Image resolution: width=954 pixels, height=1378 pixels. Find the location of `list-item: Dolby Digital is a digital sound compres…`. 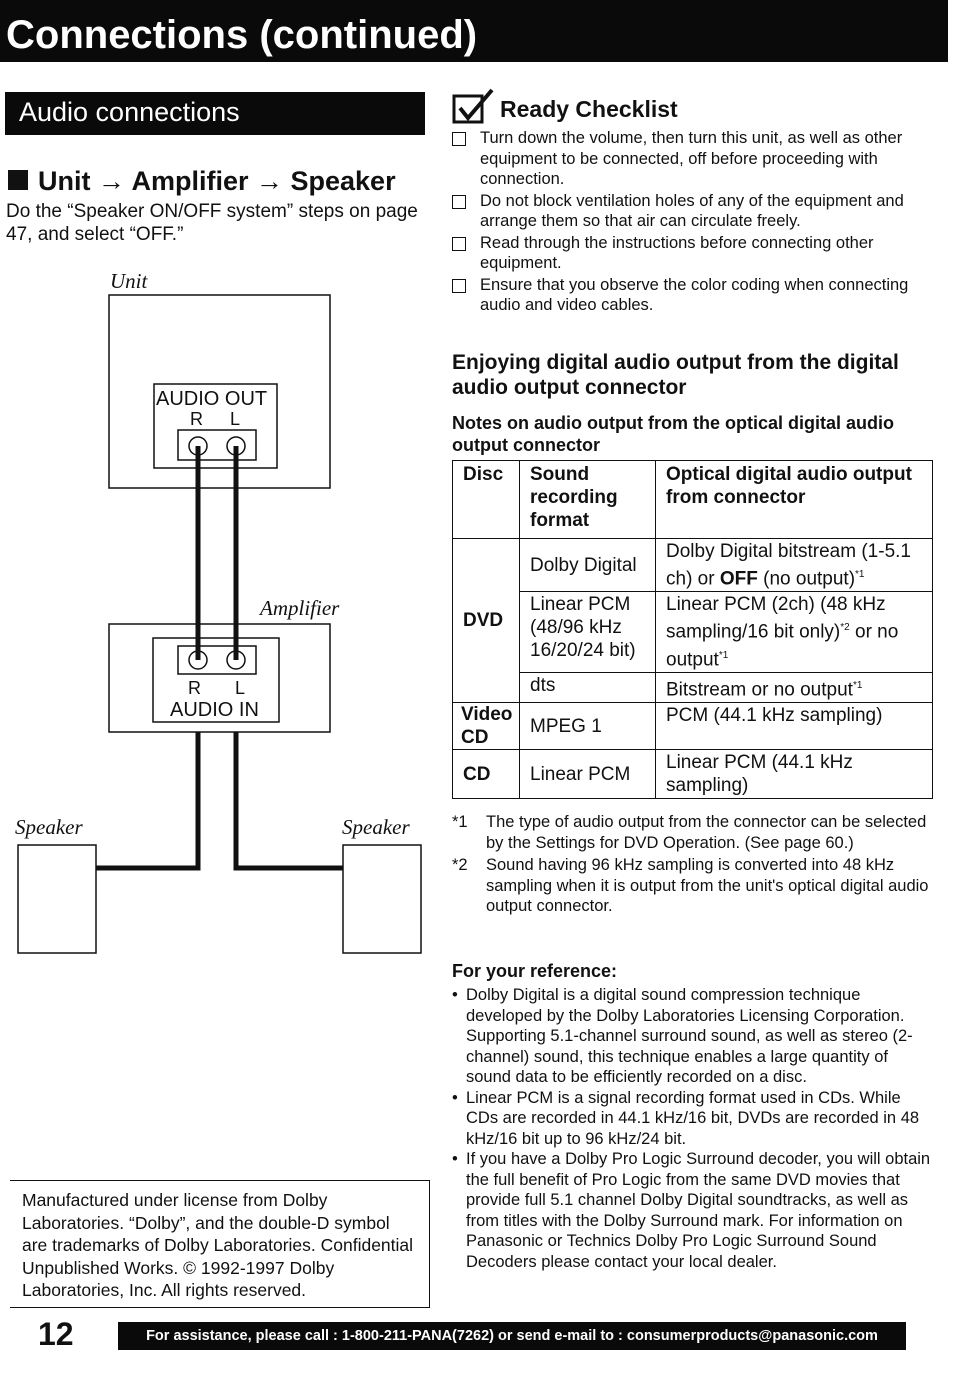

list-item: Dolby Digital is a digital sound compres… is located at coordinates (693, 1036).